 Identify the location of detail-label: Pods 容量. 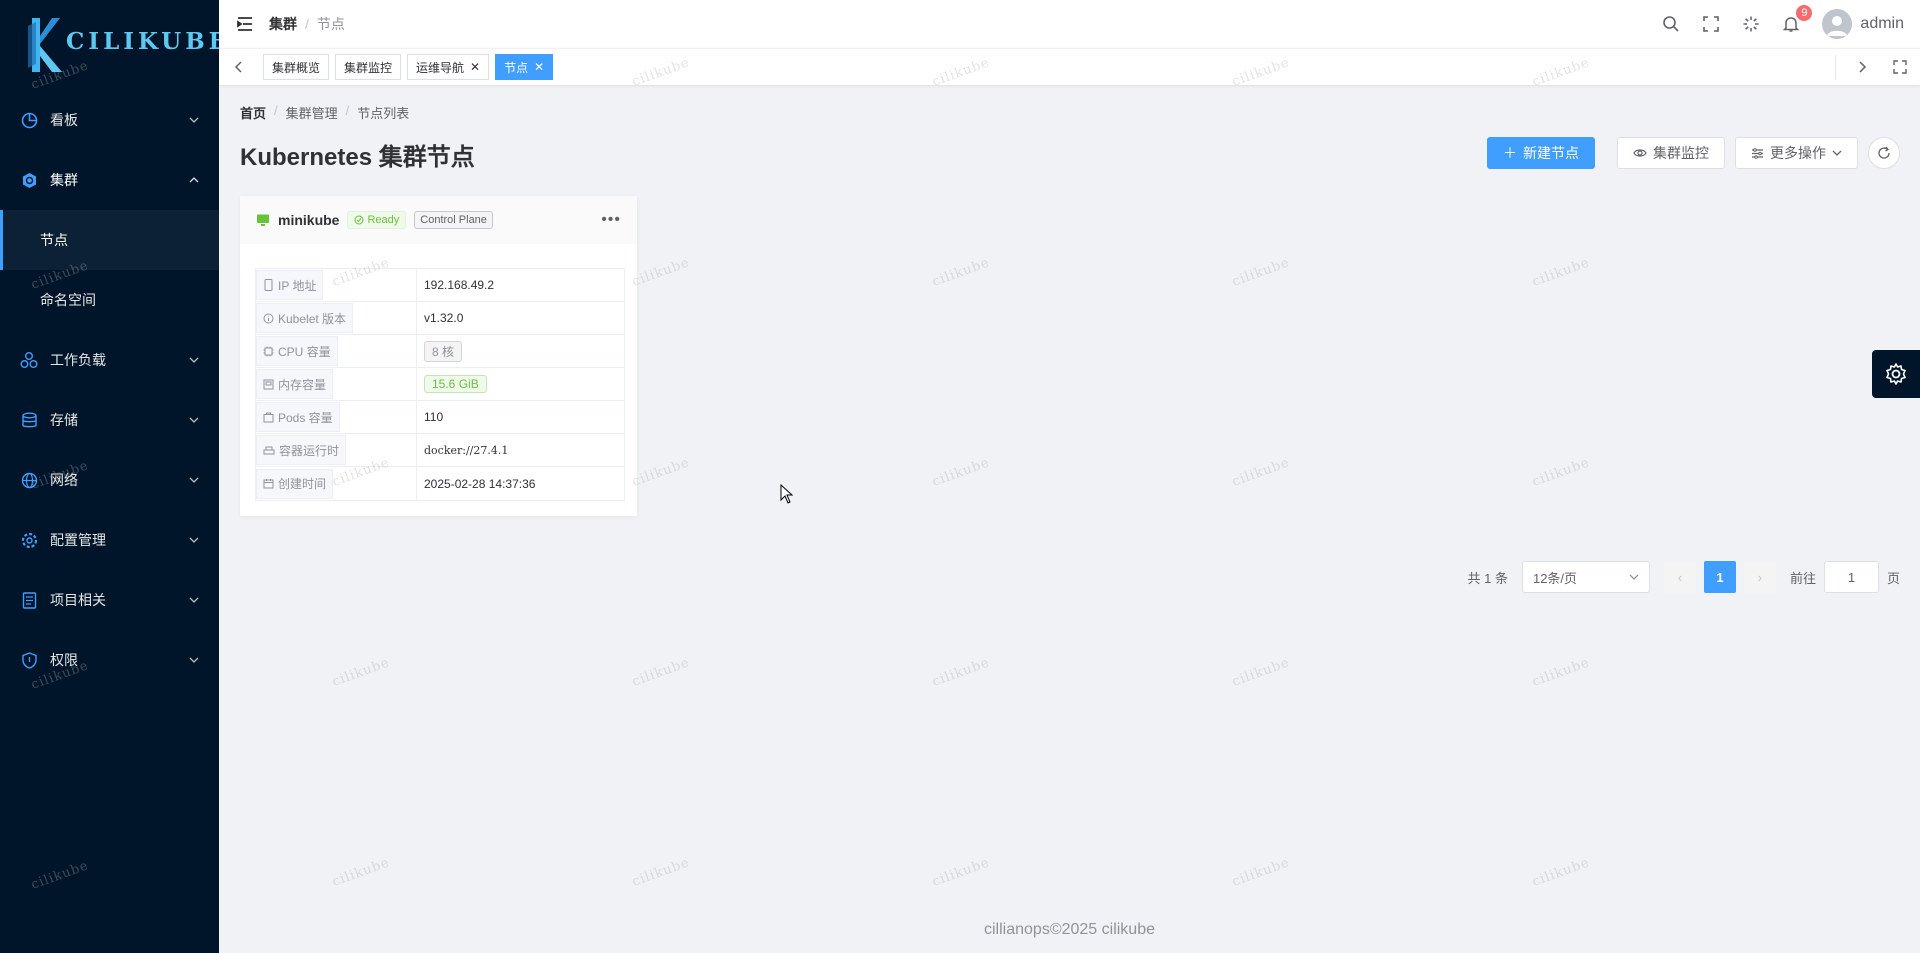
(336, 417).